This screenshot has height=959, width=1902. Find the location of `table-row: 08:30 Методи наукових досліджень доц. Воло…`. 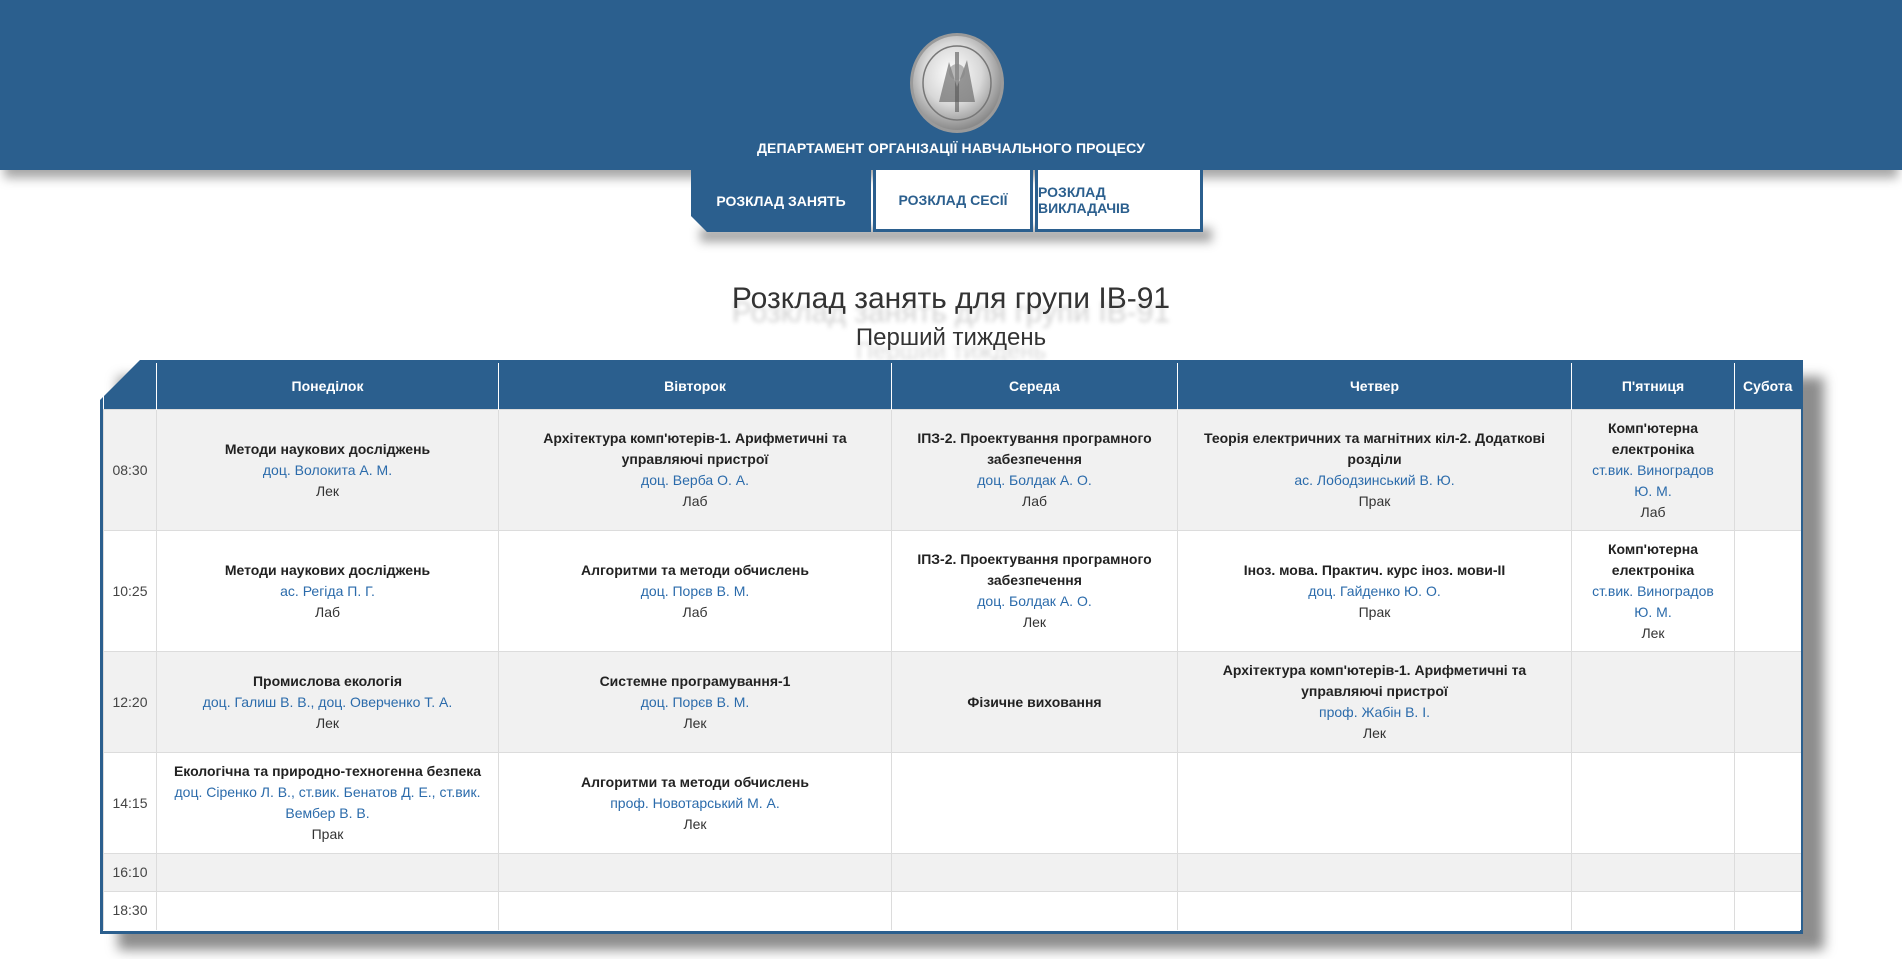

table-row: 08:30 Методи наукових досліджень доц. Воло… is located at coordinates (952, 470).